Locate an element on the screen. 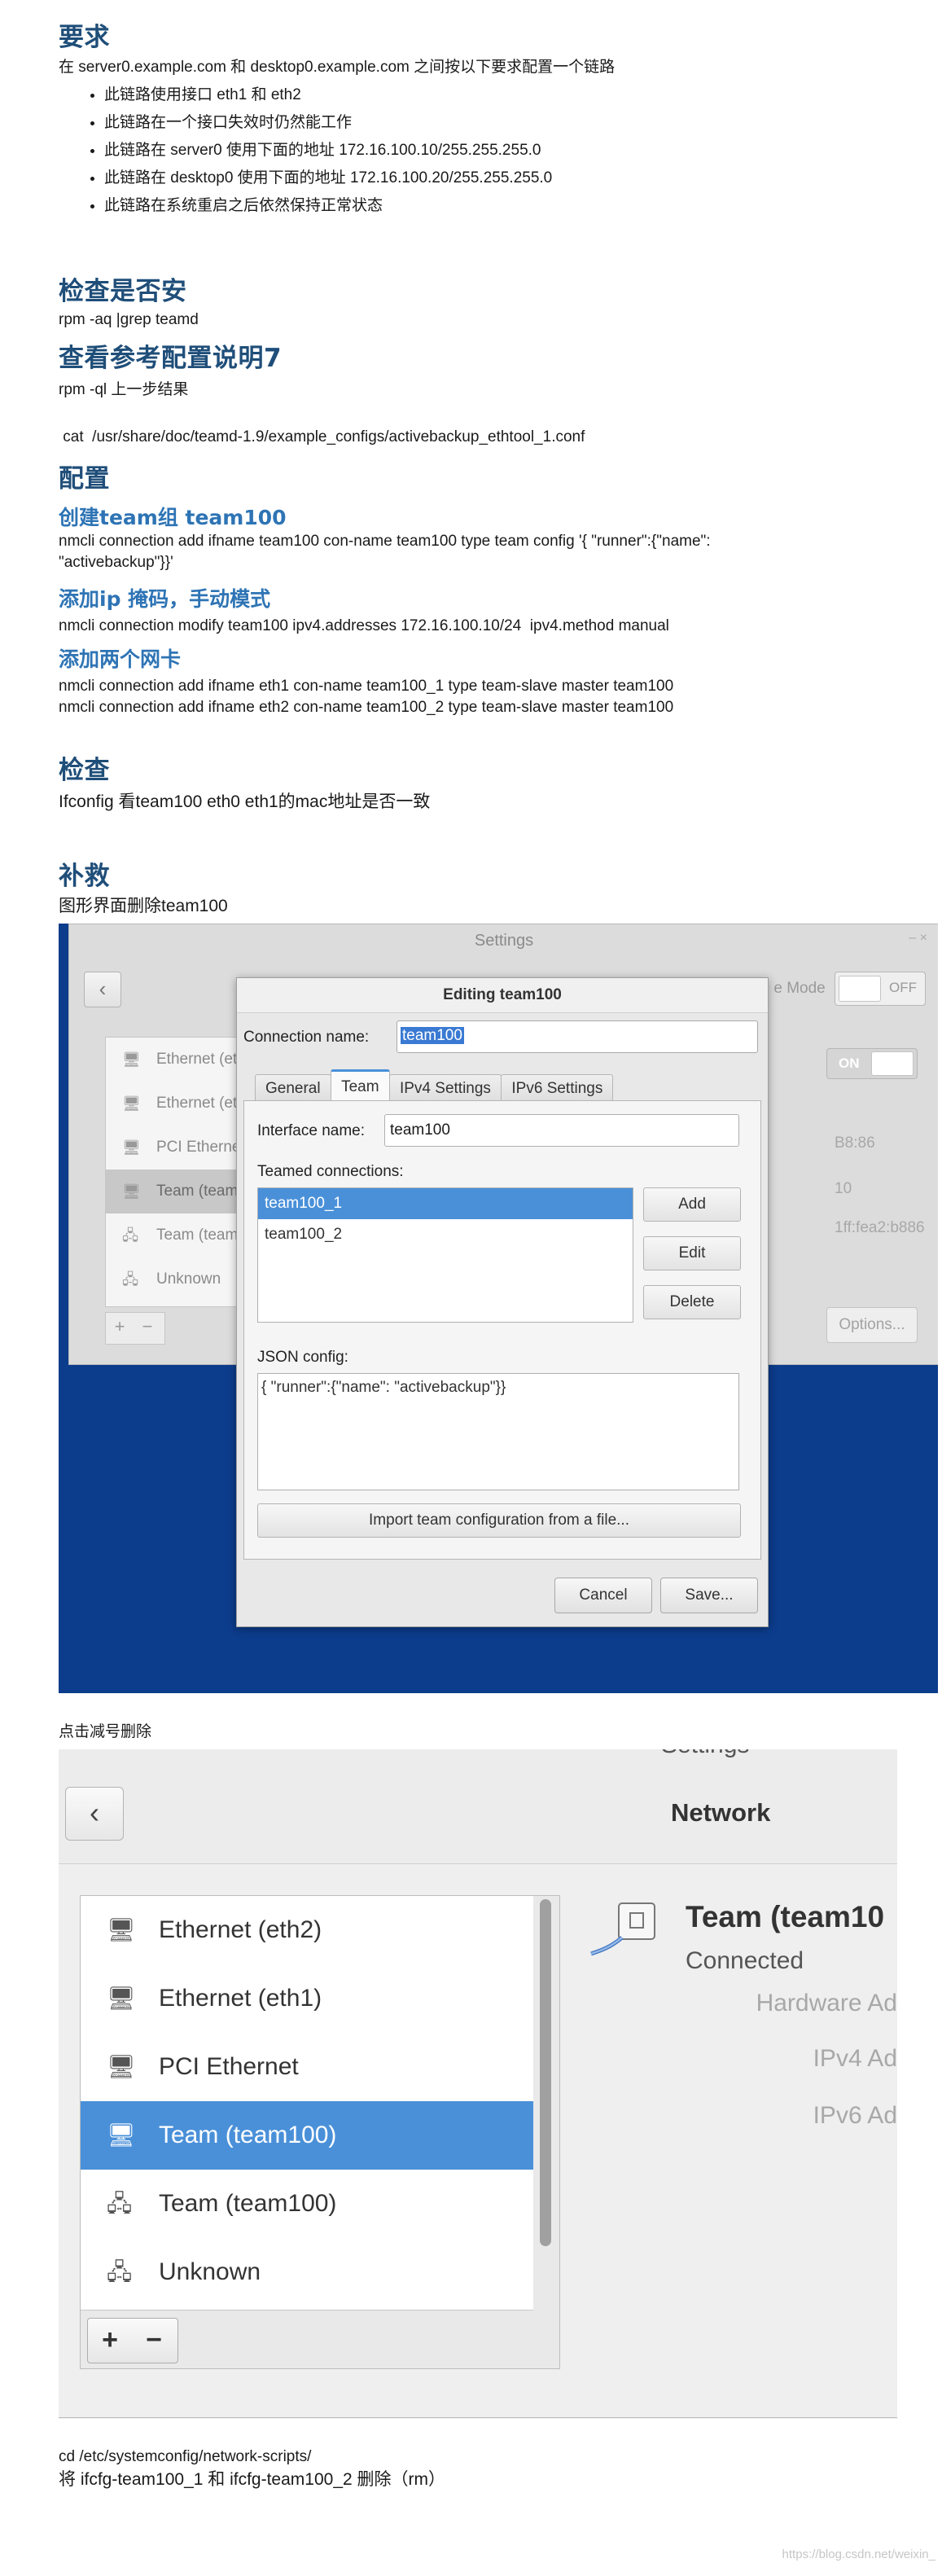 This screenshot has width=942, height=2576. window-controls: – × is located at coordinates (918, 939).